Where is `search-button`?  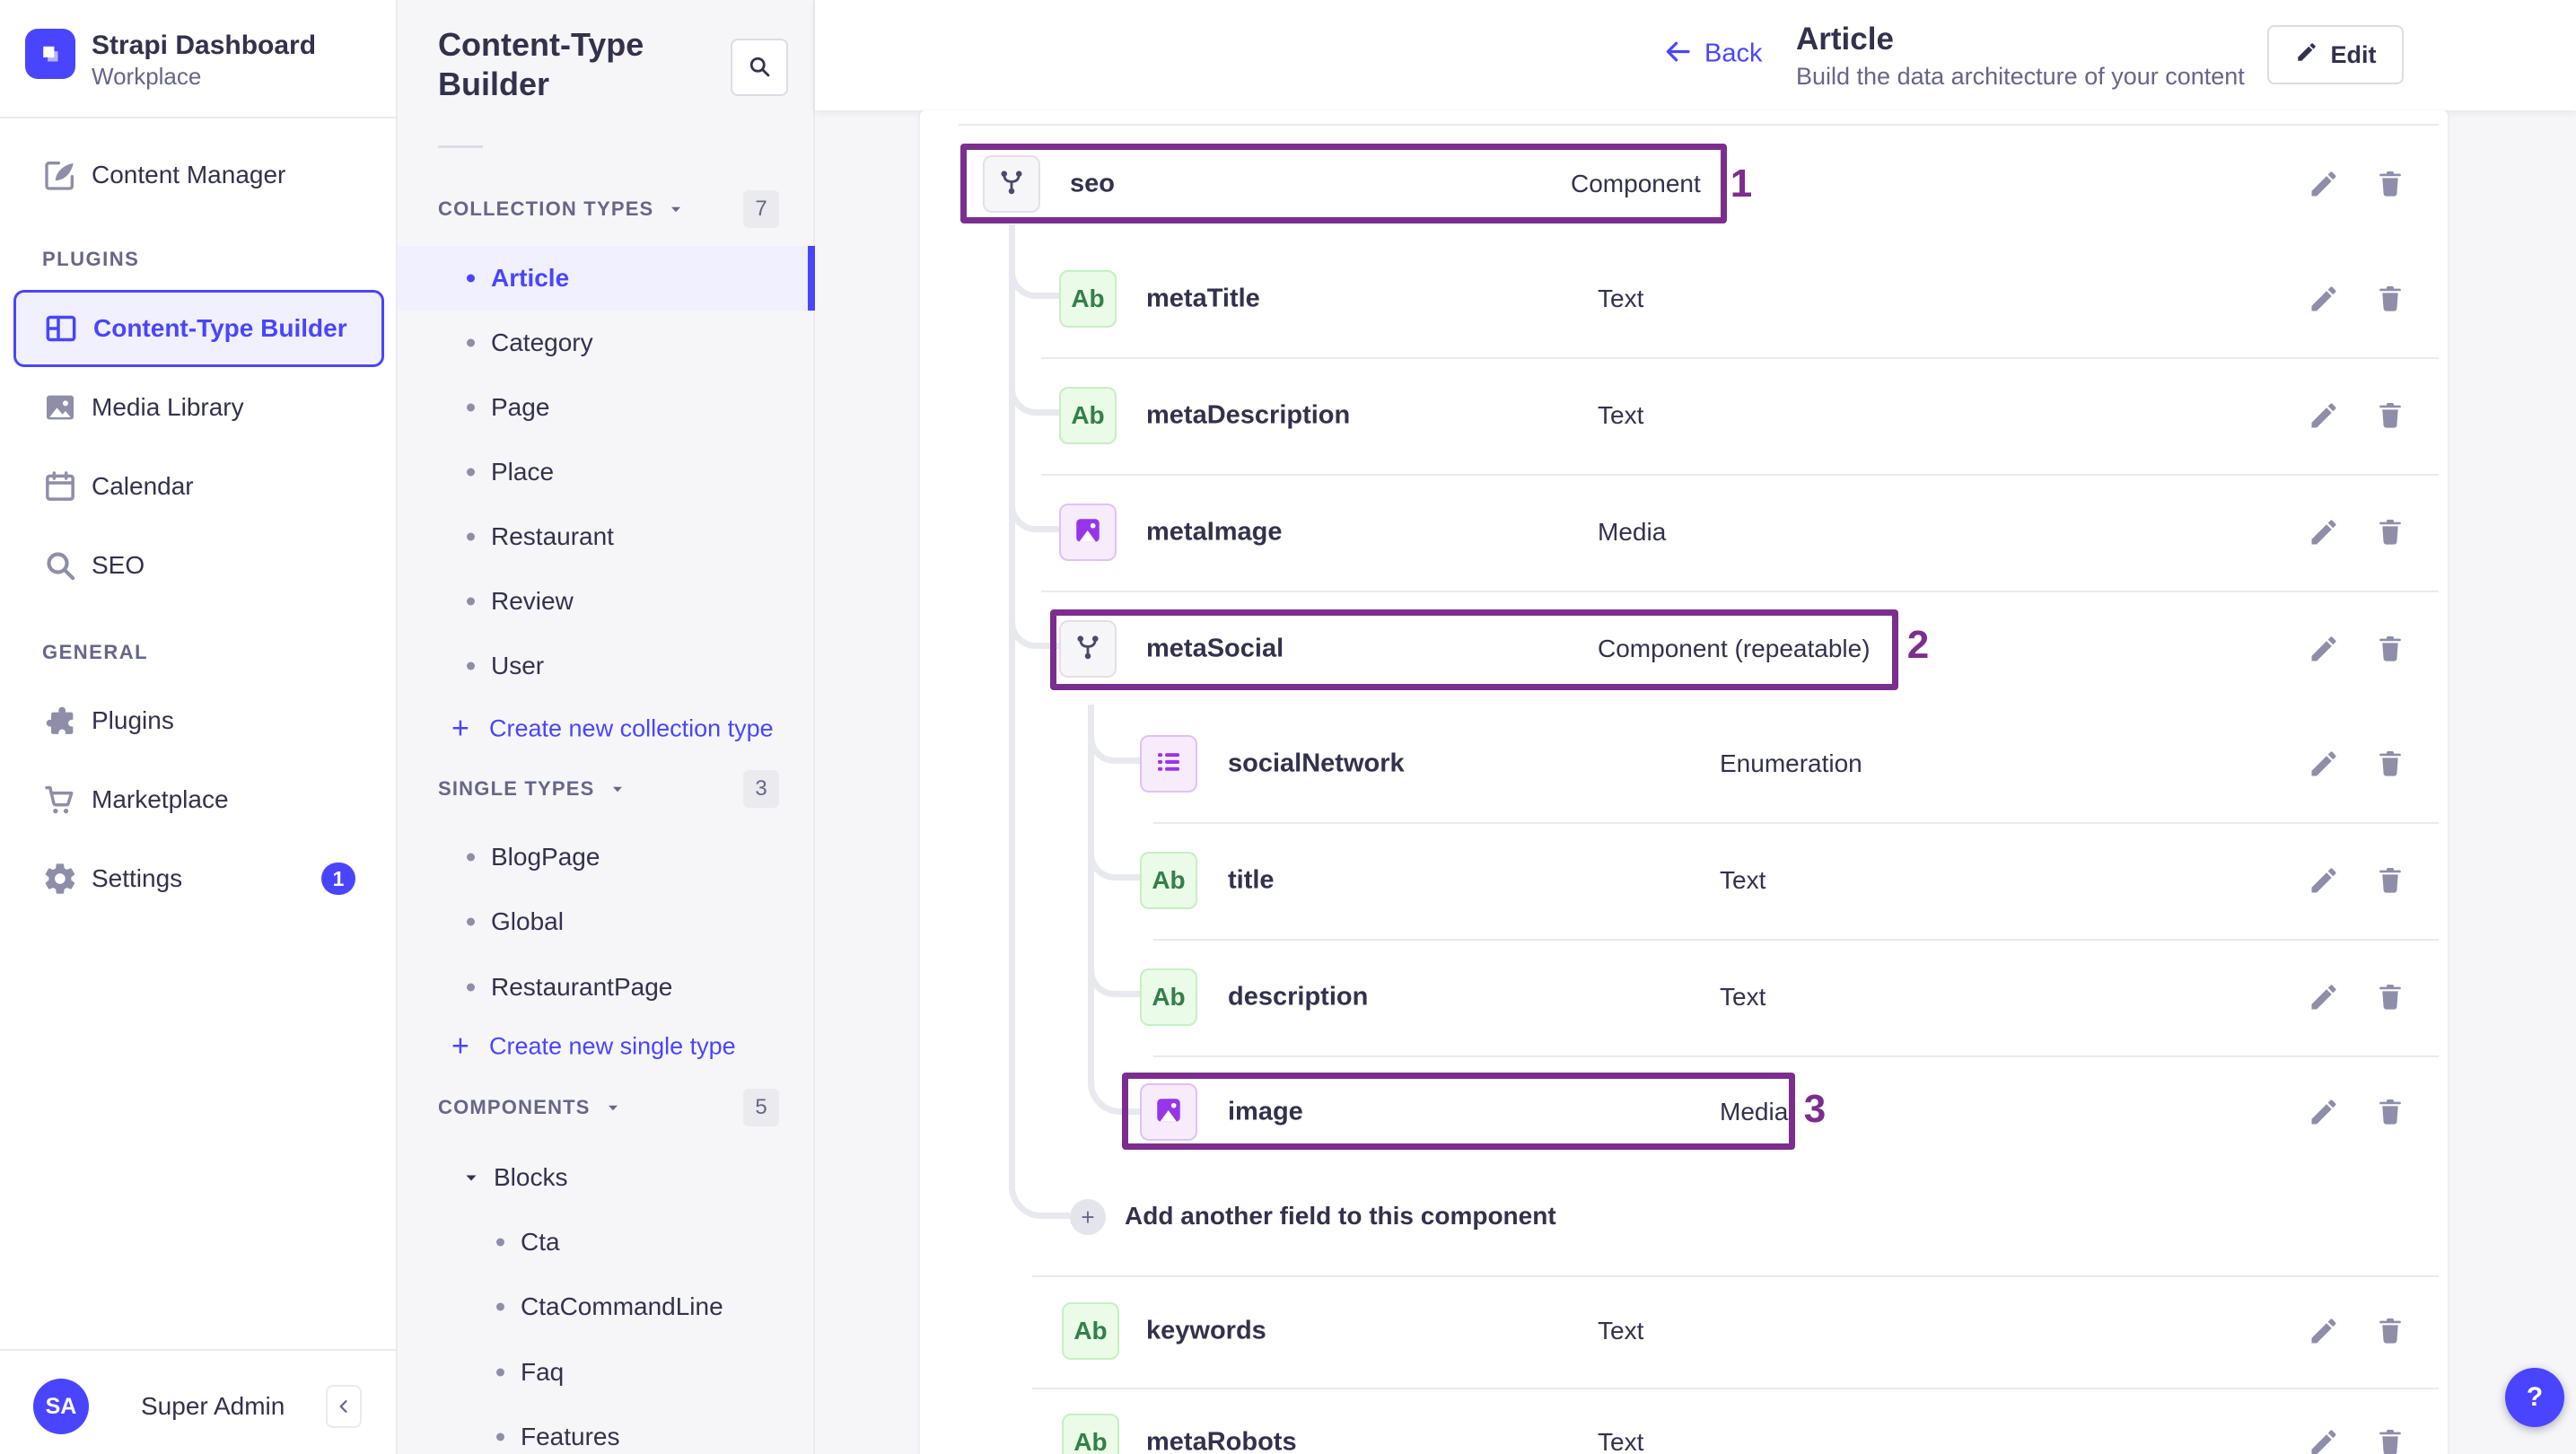
search-button is located at coordinates (759, 67).